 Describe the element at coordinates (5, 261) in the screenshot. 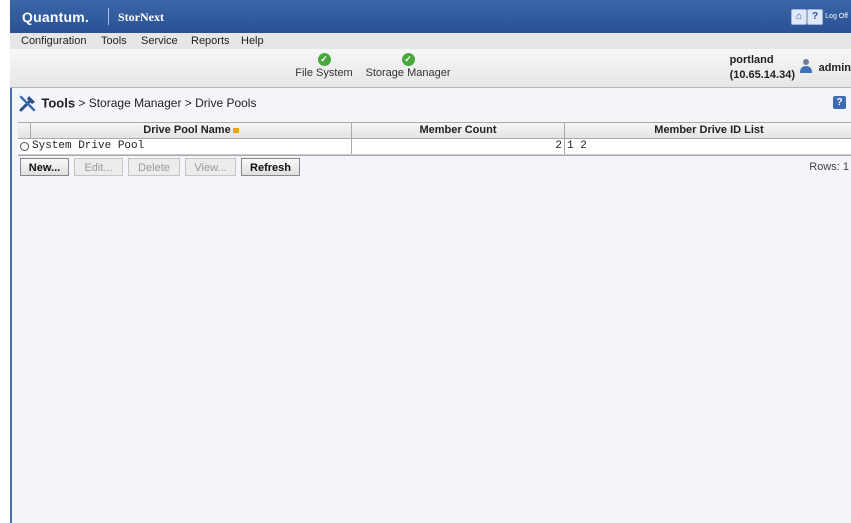

I see `left-edge` at that location.